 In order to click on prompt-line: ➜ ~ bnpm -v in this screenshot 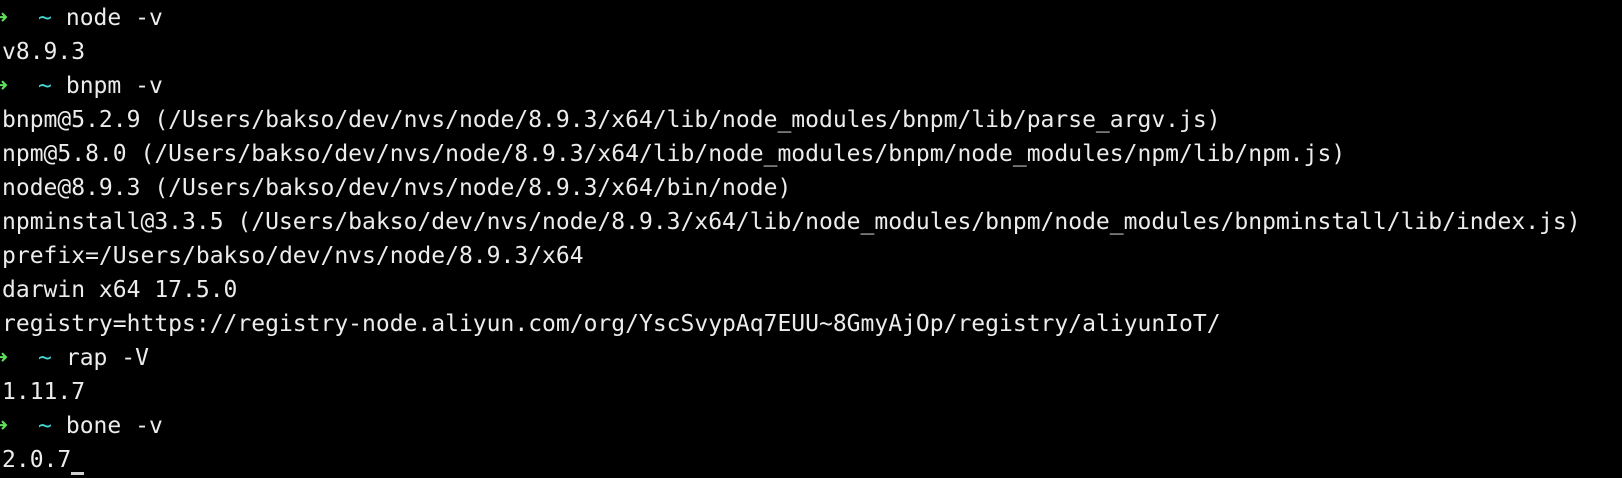, I will do `click(811, 86)`.